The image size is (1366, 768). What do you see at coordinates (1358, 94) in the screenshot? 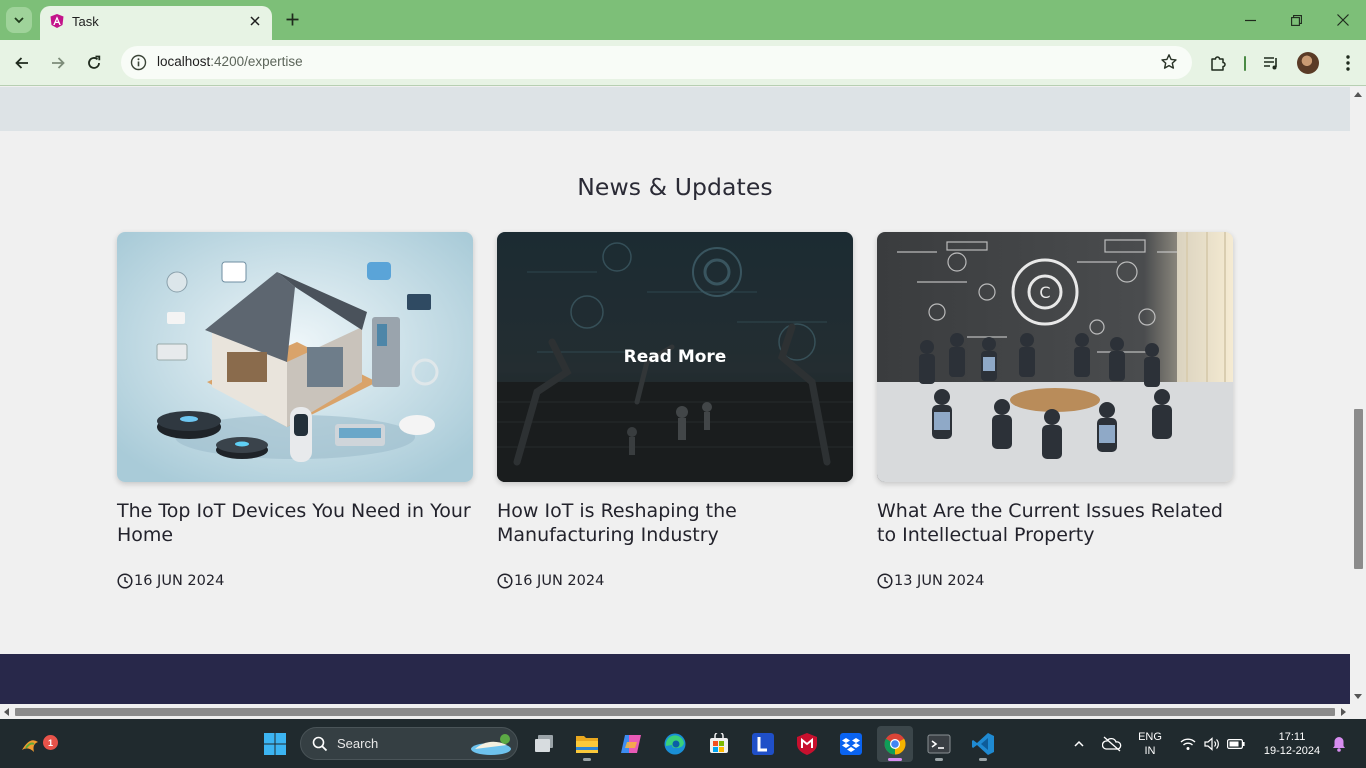
I see `scroll-up-arrow-icon` at bounding box center [1358, 94].